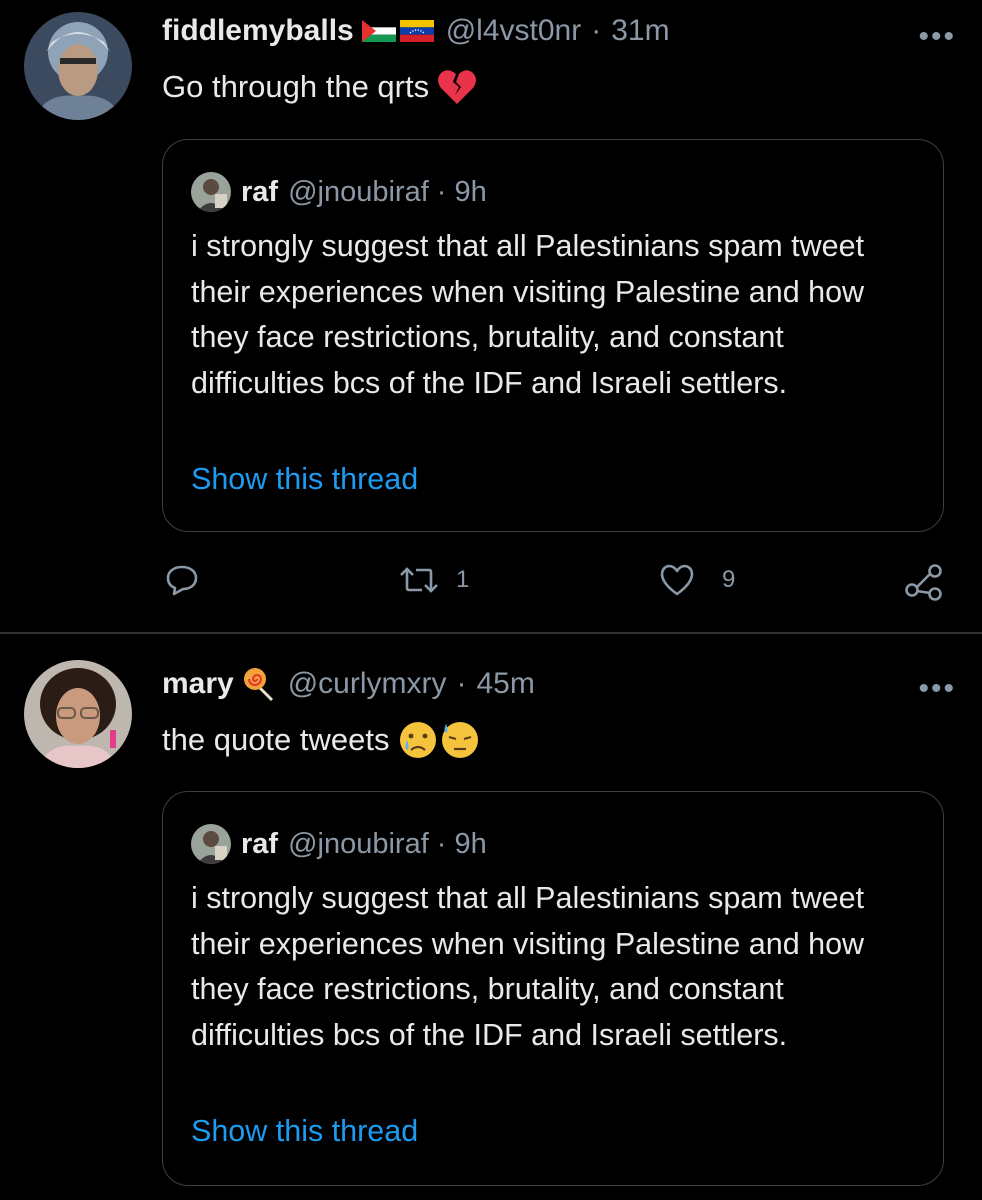  Describe the element at coordinates (696, 580) in the screenshot. I see `like-button: 9` at that location.